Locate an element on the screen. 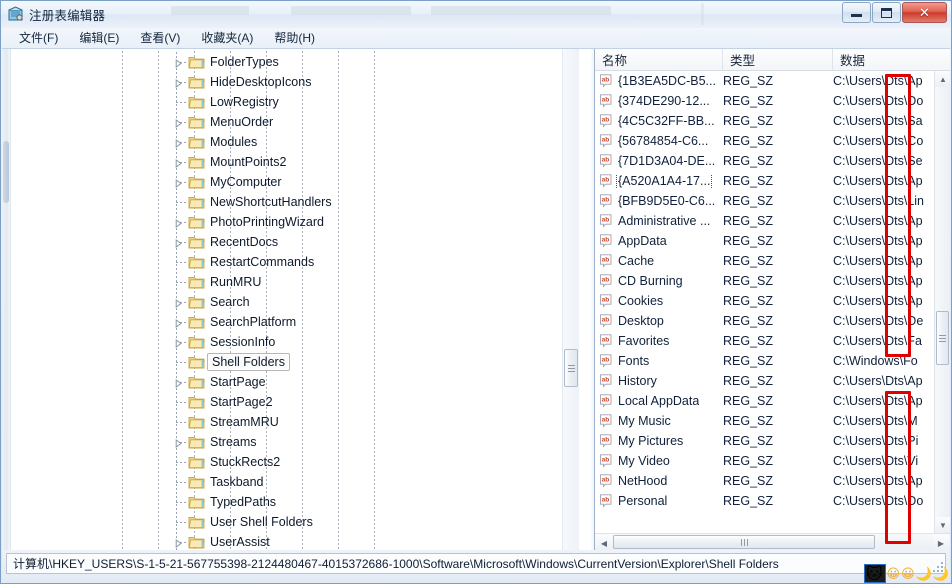  tree-node-lowregistry: LowRegistry is located at coordinates (295, 102).